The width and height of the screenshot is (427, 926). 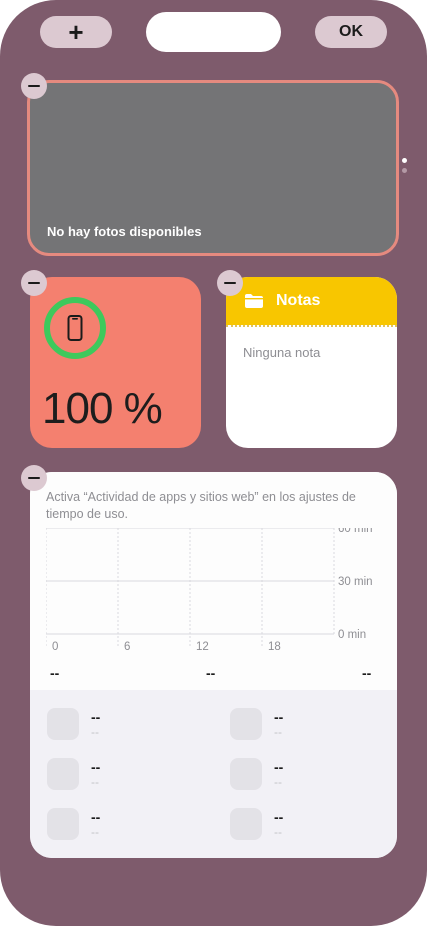 I want to click on folder-icon, so click(x=254, y=301).